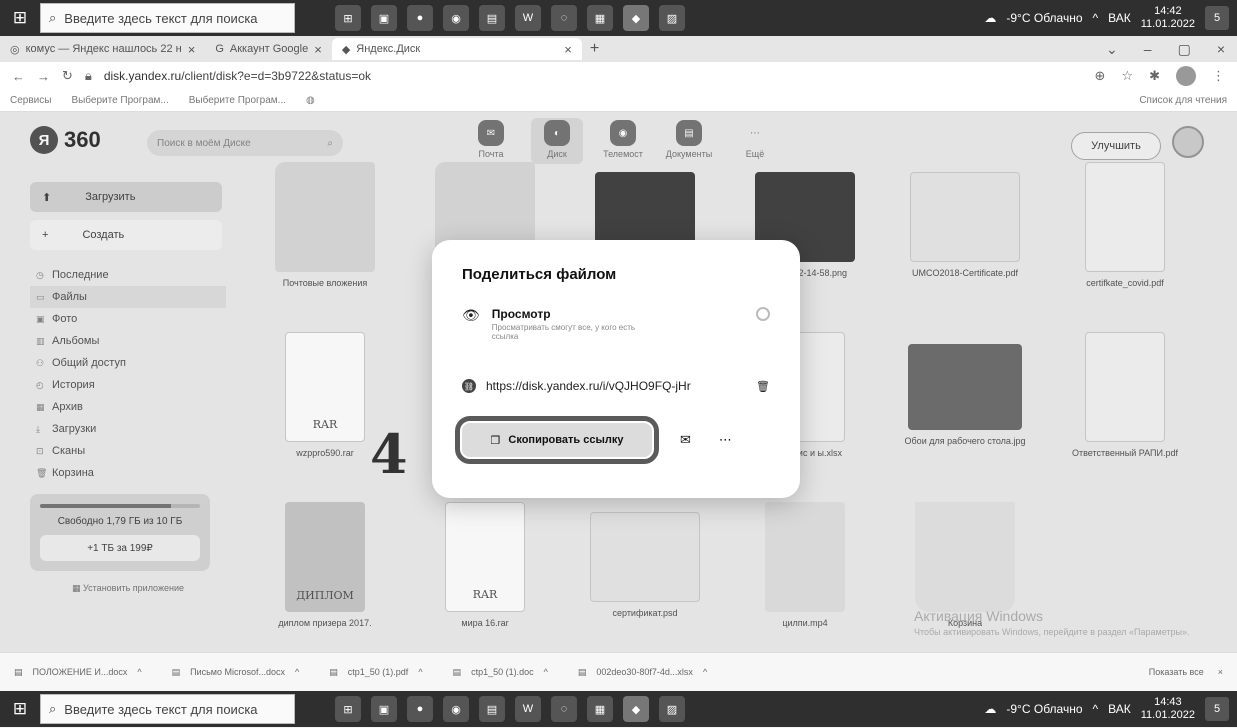 This screenshot has width=1237, height=728. What do you see at coordinates (588, 386) in the screenshot?
I see `share-link-text: https://disk.yandex.ru/i/vQJHO9FQ-jHr` at bounding box center [588, 386].